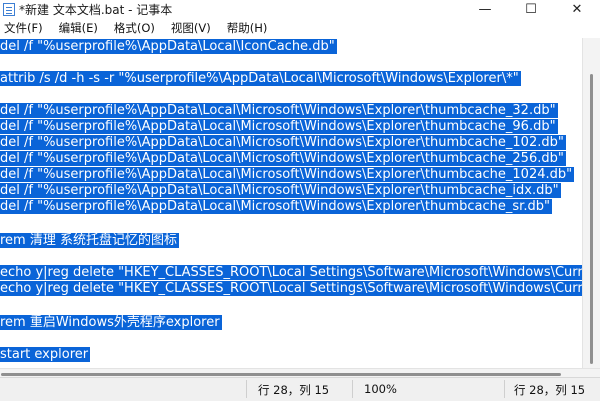 This screenshot has width=600, height=401. Describe the element at coordinates (9, 9) in the screenshot. I see `notepad-icon` at that location.